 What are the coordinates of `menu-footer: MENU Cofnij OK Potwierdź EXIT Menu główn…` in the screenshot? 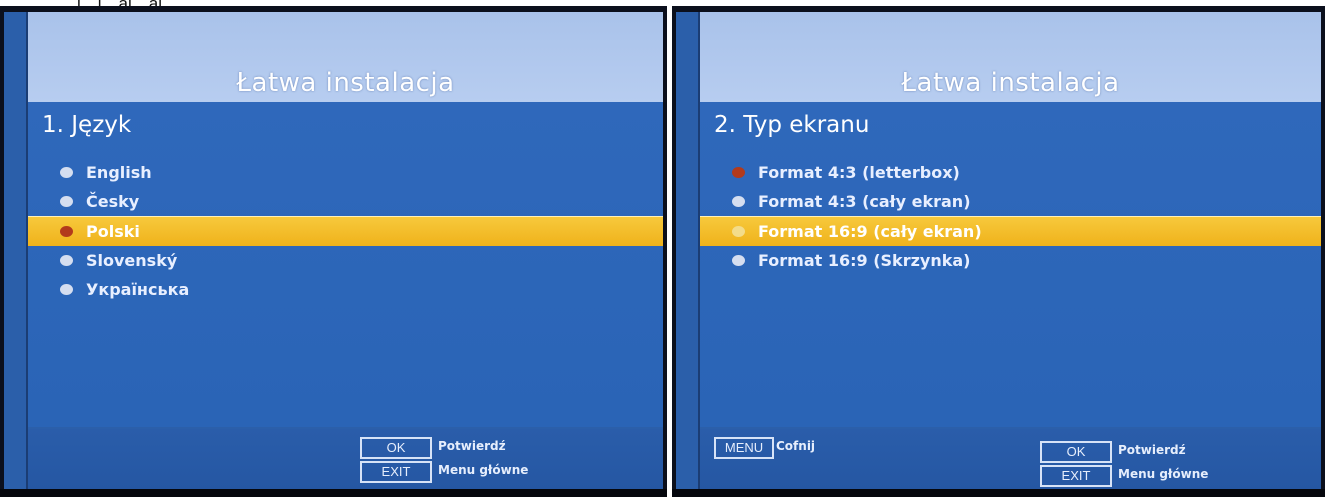 It's located at (1010, 458).